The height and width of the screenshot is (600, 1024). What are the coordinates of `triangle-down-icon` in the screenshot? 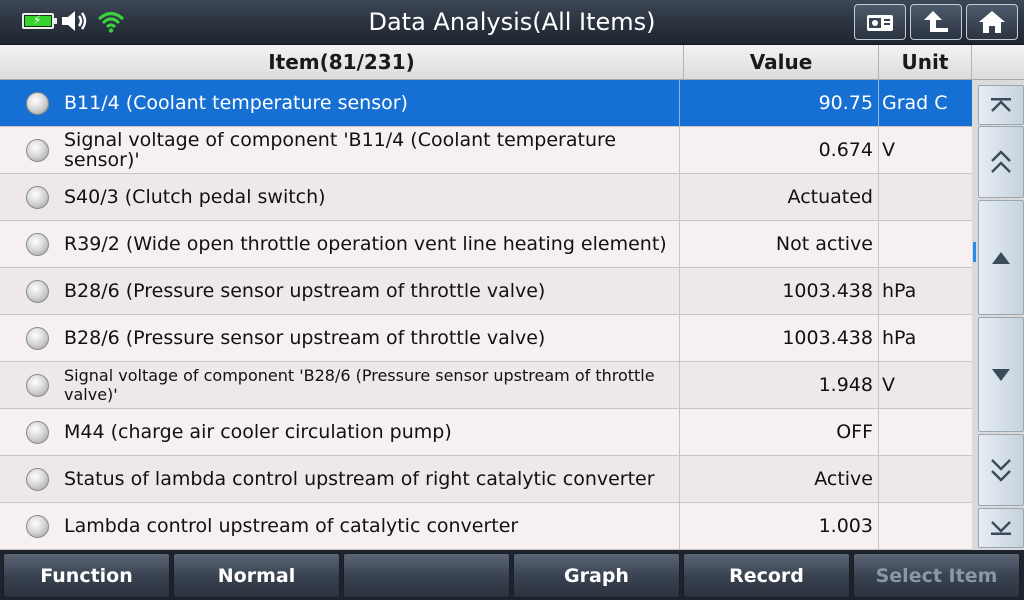 It's located at (1001, 374).